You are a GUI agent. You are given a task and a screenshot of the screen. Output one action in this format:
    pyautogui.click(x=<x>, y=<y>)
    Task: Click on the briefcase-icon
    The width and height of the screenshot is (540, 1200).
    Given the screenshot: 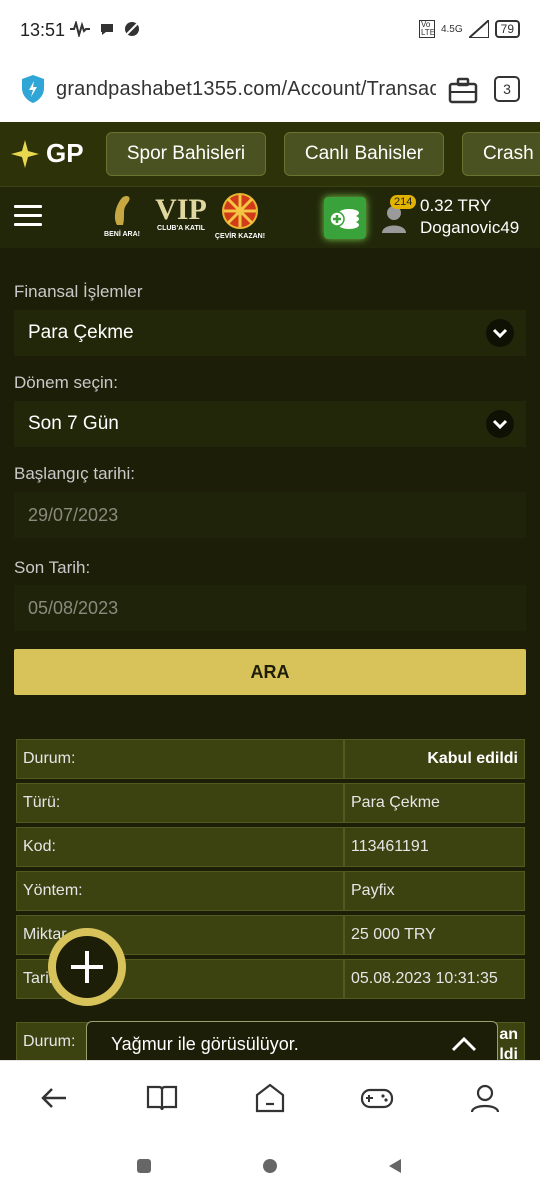 What is the action you would take?
    pyautogui.click(x=463, y=91)
    